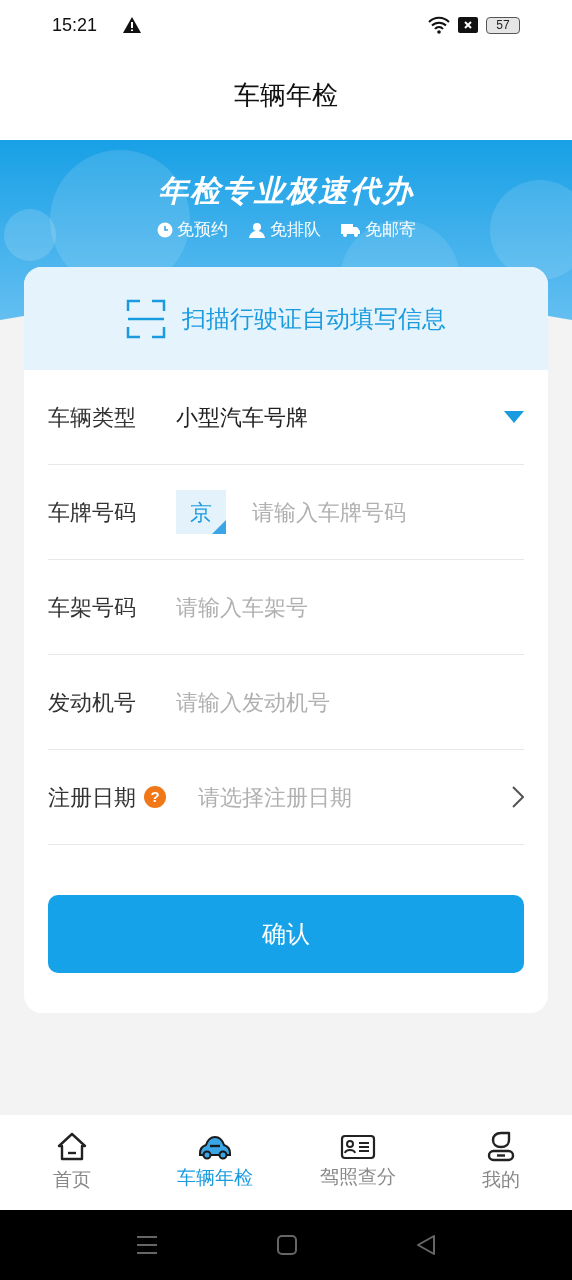  What do you see at coordinates (92, 607) in the screenshot?
I see `field-label: 车架号码` at bounding box center [92, 607].